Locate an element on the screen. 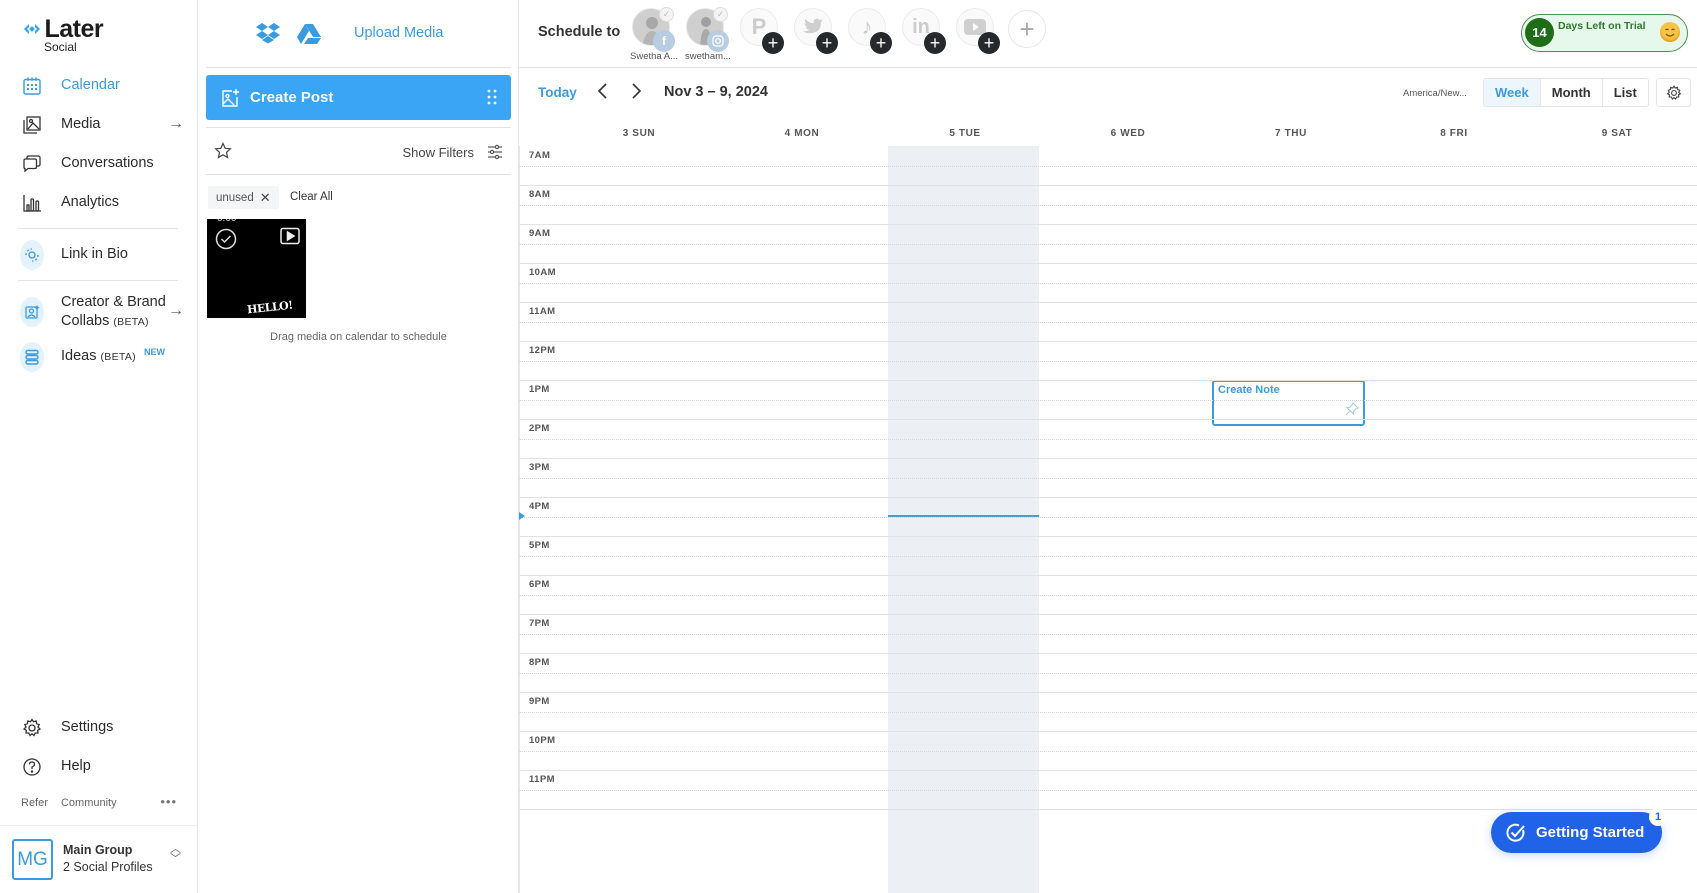 Image resolution: width=1697 pixels, height=893 pixels. hour-label: 9AM is located at coordinates (540, 233).